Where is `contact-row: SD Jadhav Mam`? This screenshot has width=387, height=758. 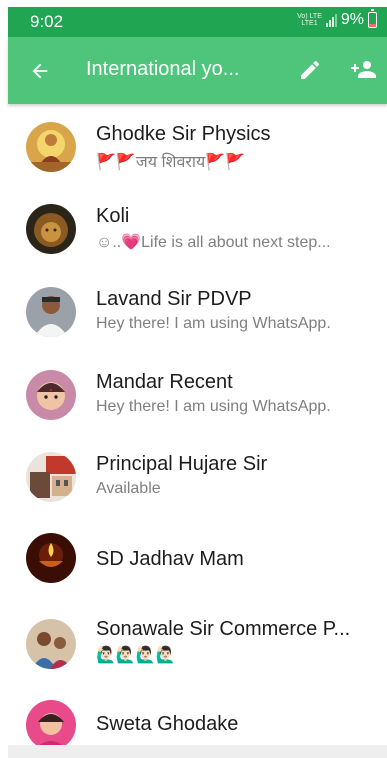
contact-row: SD Jadhav Mam is located at coordinates (197, 558).